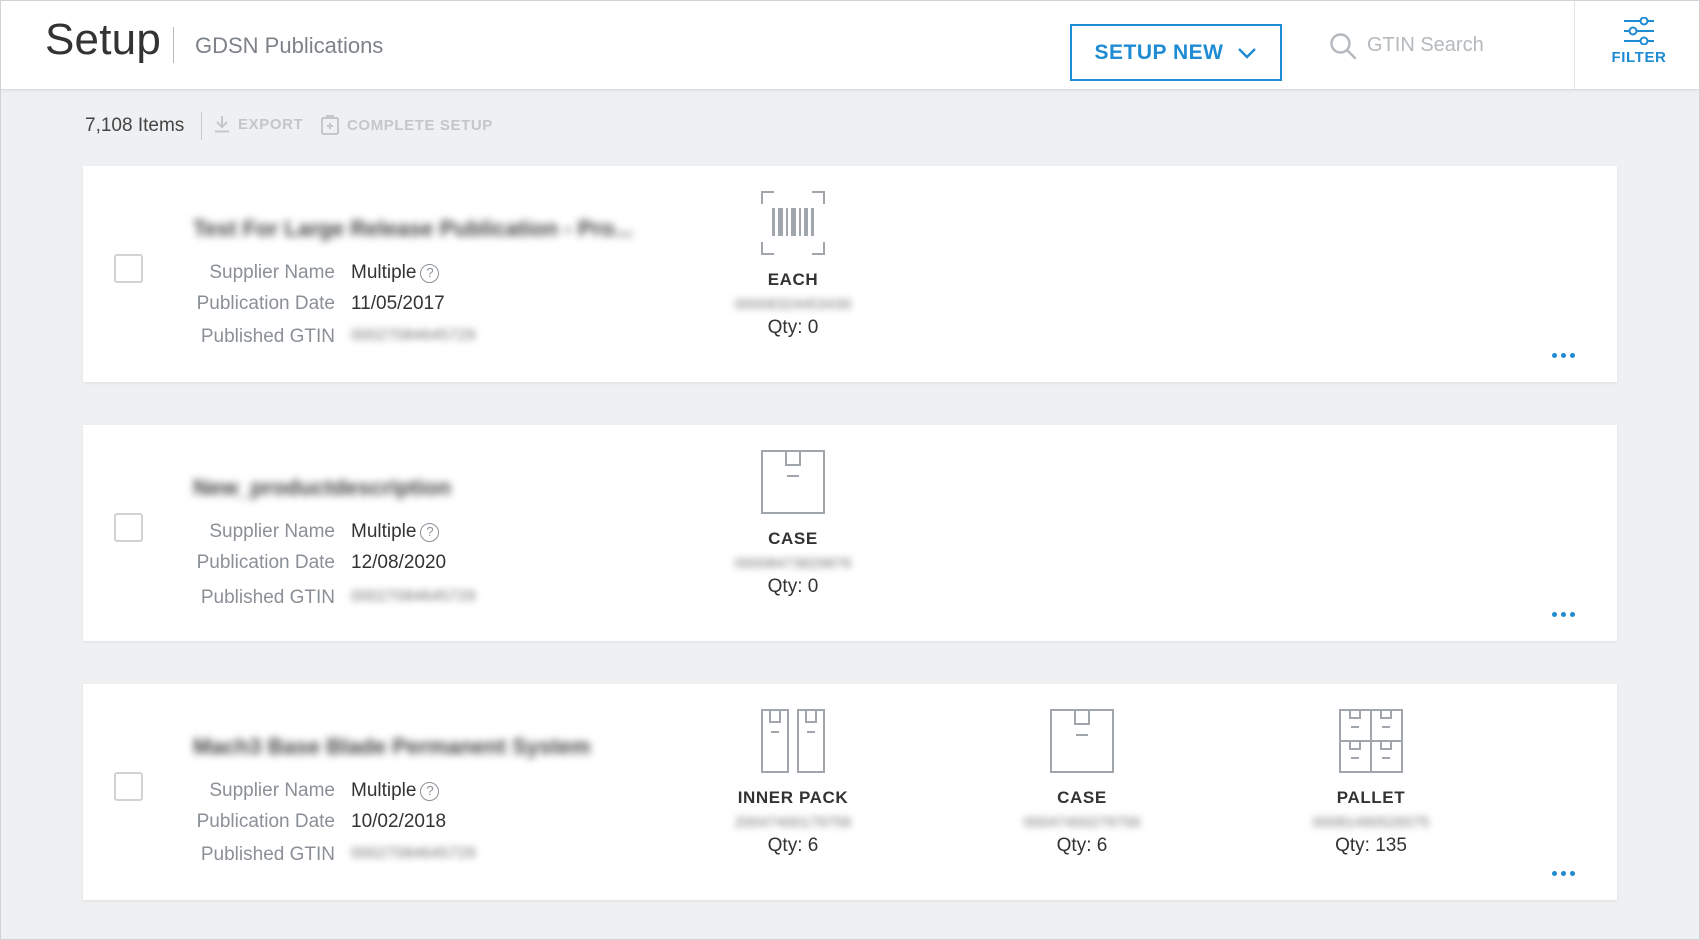 This screenshot has width=1700, height=940. What do you see at coordinates (850, 45) in the screenshot?
I see `top-header: Setup GDSN Publications SETUP NEW FILTER` at bounding box center [850, 45].